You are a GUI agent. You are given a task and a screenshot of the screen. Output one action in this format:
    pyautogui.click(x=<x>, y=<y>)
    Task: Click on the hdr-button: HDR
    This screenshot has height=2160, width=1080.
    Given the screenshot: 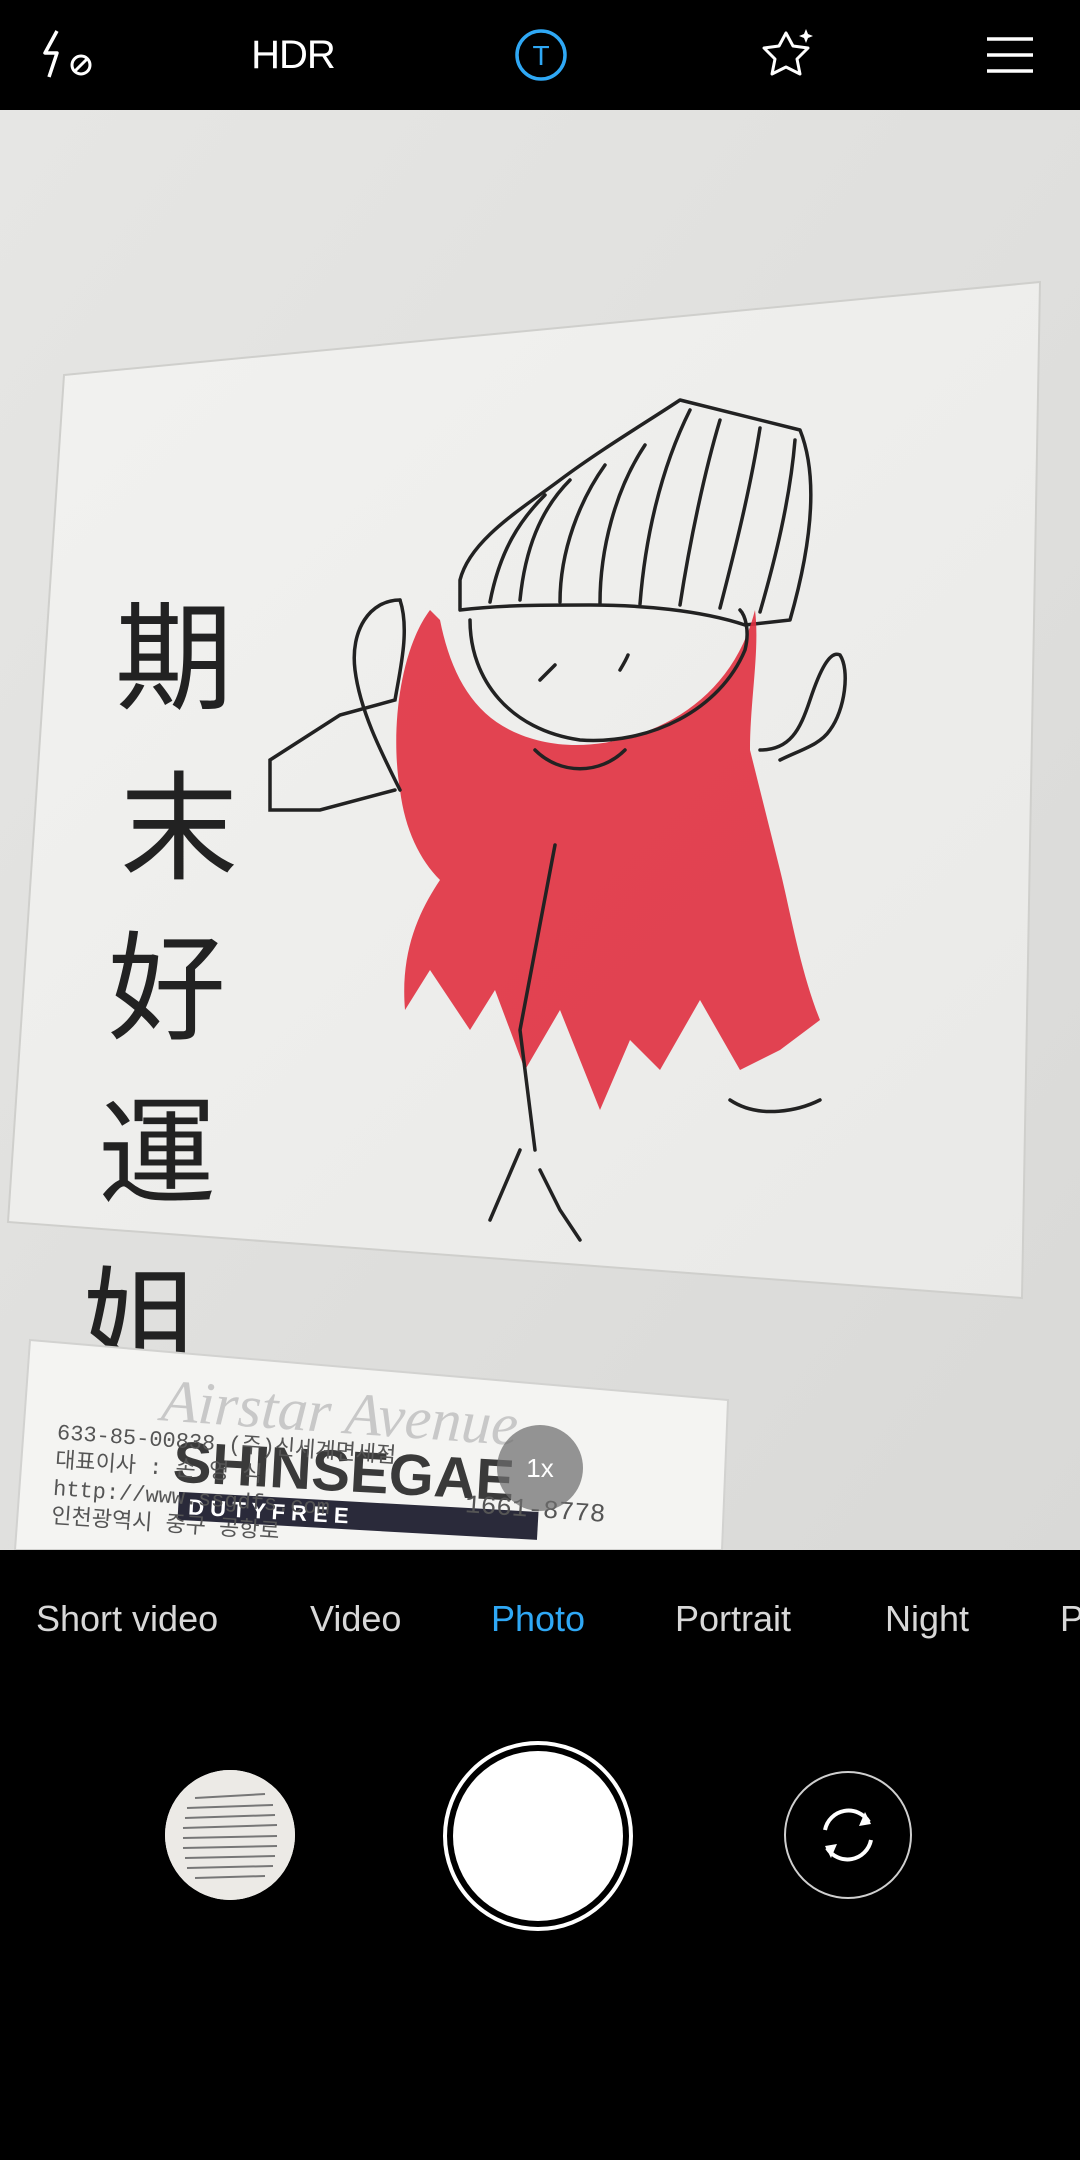 What is the action you would take?
    pyautogui.click(x=293, y=55)
    